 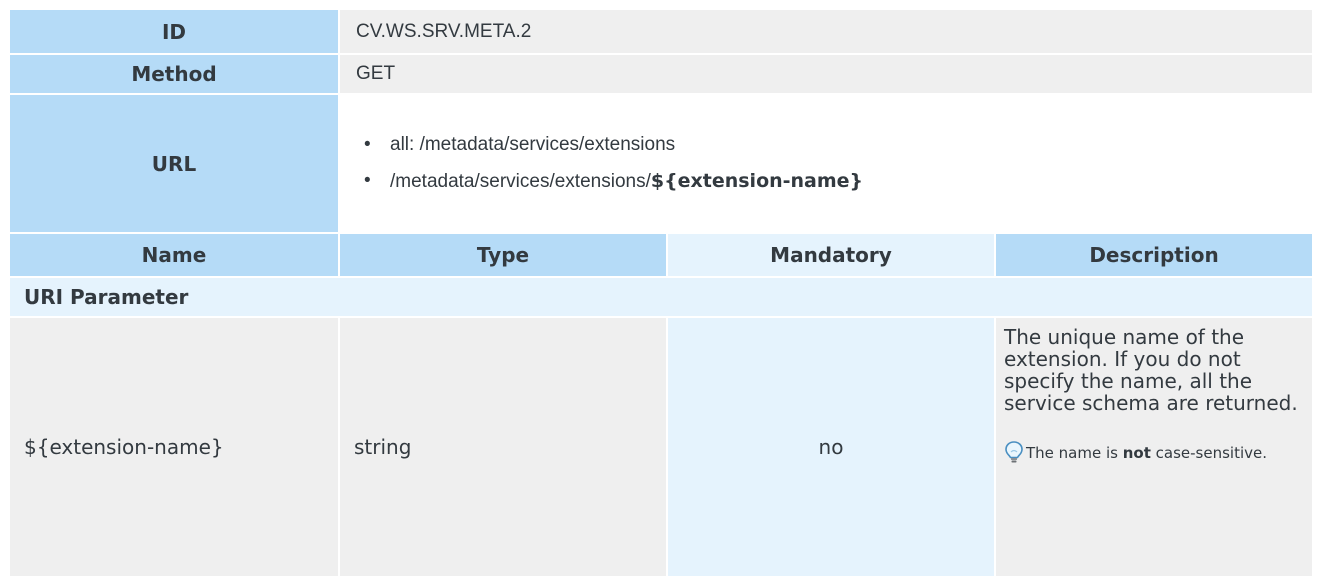 What do you see at coordinates (503, 255) in the screenshot?
I see `col-header-type: Type` at bounding box center [503, 255].